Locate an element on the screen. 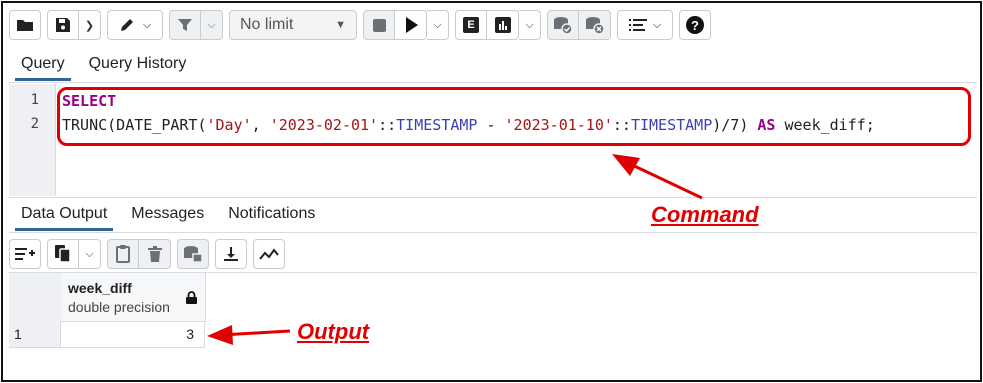 The width and height of the screenshot is (983, 383). explain-button: E is located at coordinates (471, 25).